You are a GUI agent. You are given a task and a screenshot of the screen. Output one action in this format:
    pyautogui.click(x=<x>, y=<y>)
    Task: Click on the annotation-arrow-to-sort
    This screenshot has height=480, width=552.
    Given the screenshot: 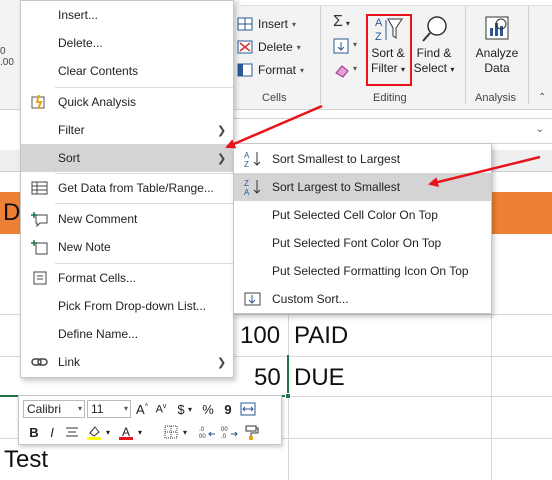 What is the action you would take?
    pyautogui.click(x=274, y=126)
    